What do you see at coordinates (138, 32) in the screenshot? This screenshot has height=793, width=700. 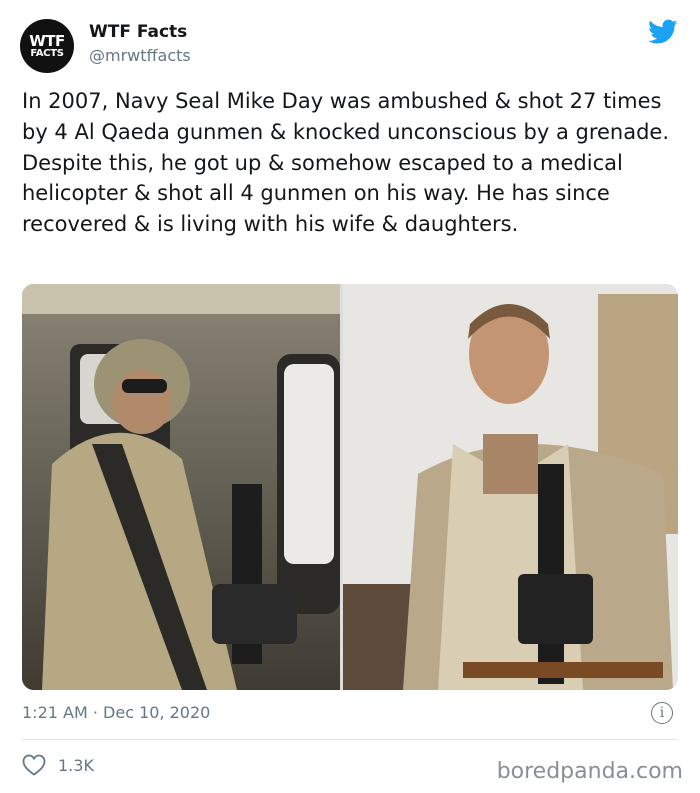 I see `display-name: WTF Facts` at bounding box center [138, 32].